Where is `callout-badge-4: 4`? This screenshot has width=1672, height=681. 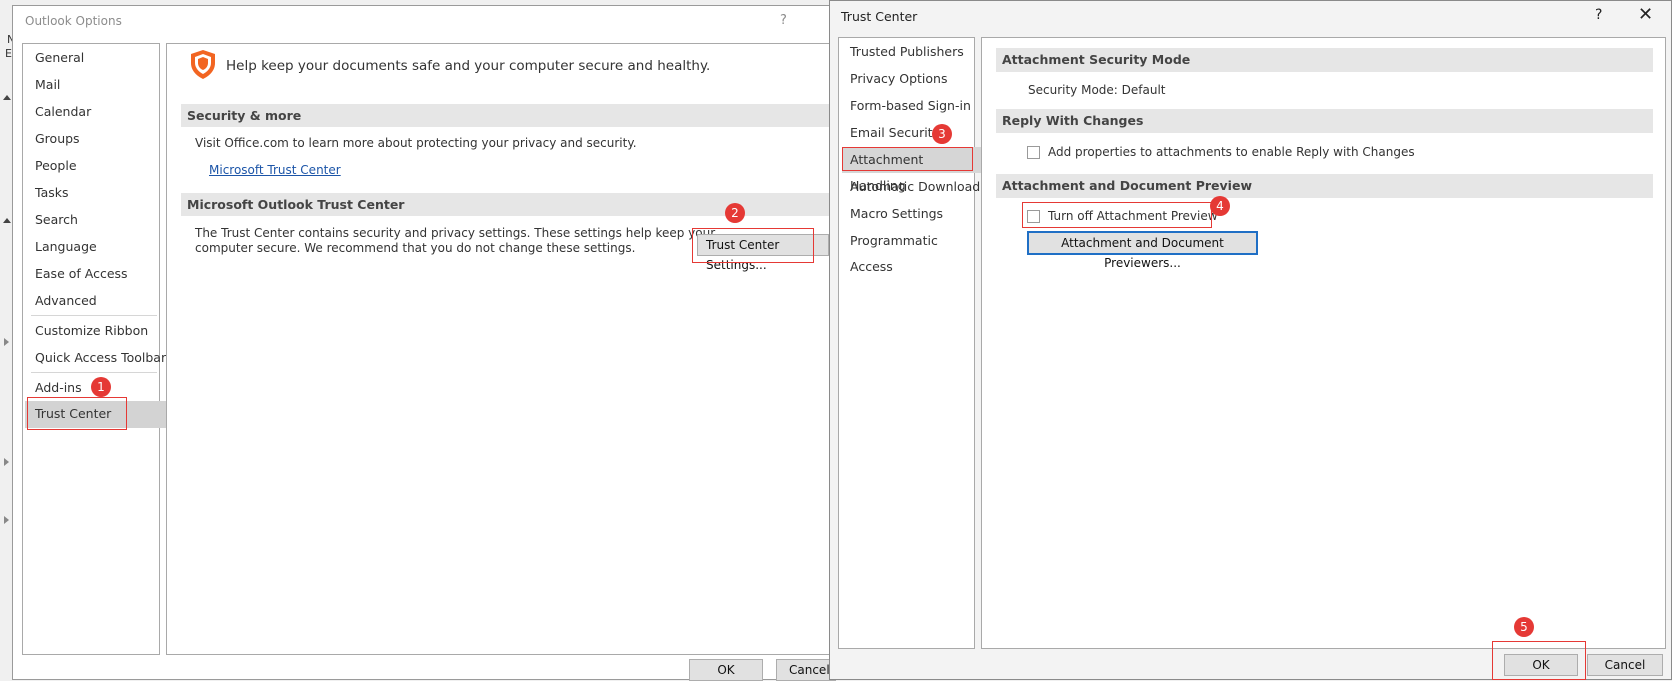
callout-badge-4: 4 is located at coordinates (1220, 206).